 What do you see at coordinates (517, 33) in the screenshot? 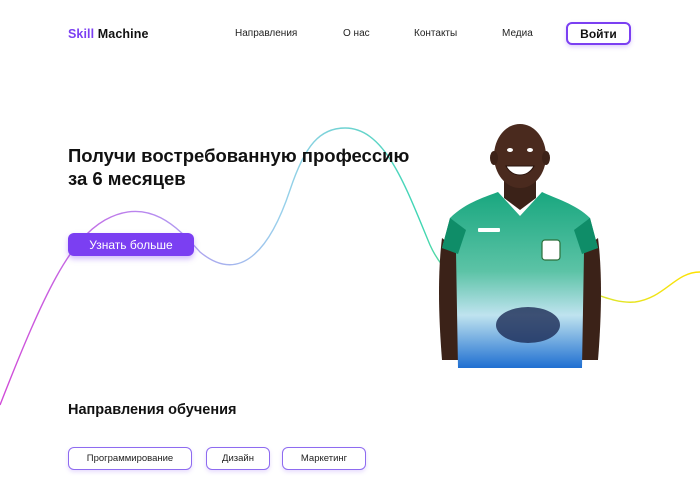
I see `nav-link-media: Медиа` at bounding box center [517, 33].